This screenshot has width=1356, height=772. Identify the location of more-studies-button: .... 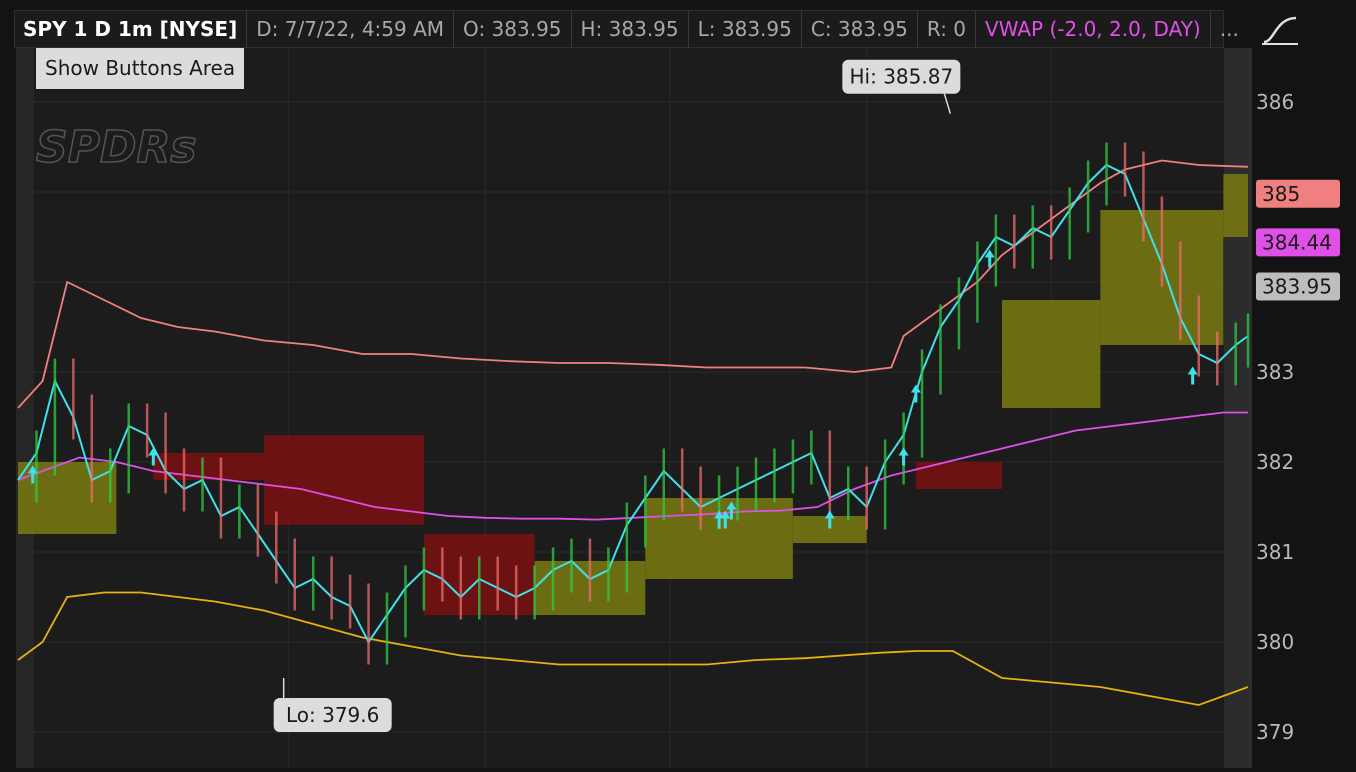
(1229, 29).